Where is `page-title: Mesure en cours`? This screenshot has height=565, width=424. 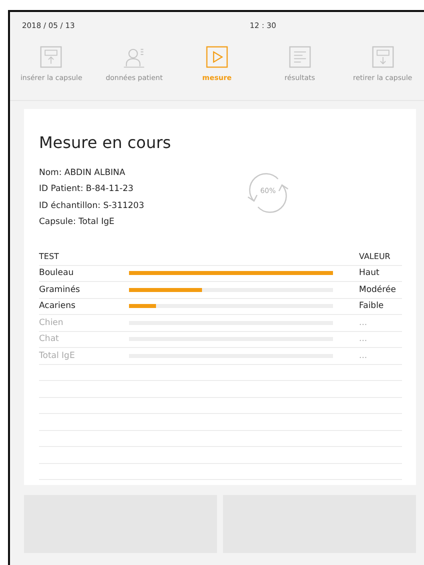 page-title: Mesure en cours is located at coordinates (105, 142).